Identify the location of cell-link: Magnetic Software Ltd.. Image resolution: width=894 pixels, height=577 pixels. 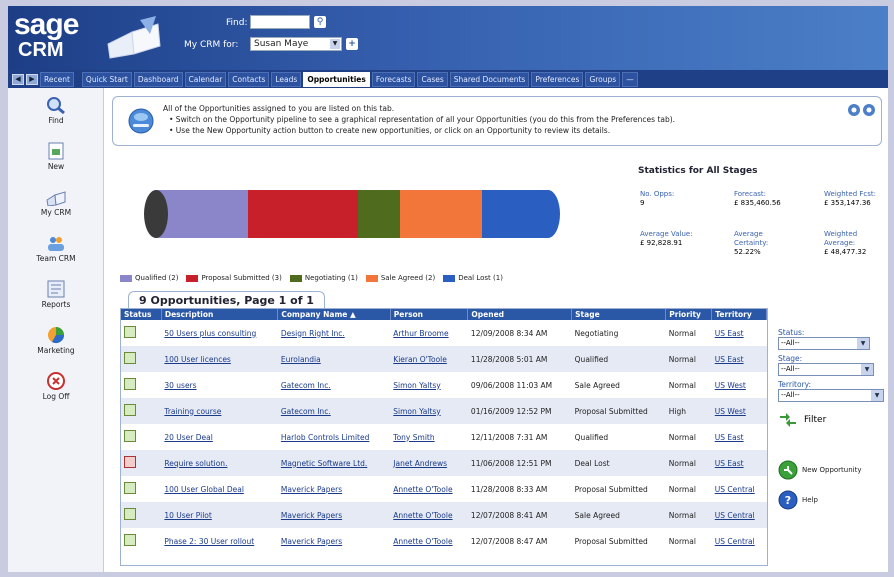
(324, 463).